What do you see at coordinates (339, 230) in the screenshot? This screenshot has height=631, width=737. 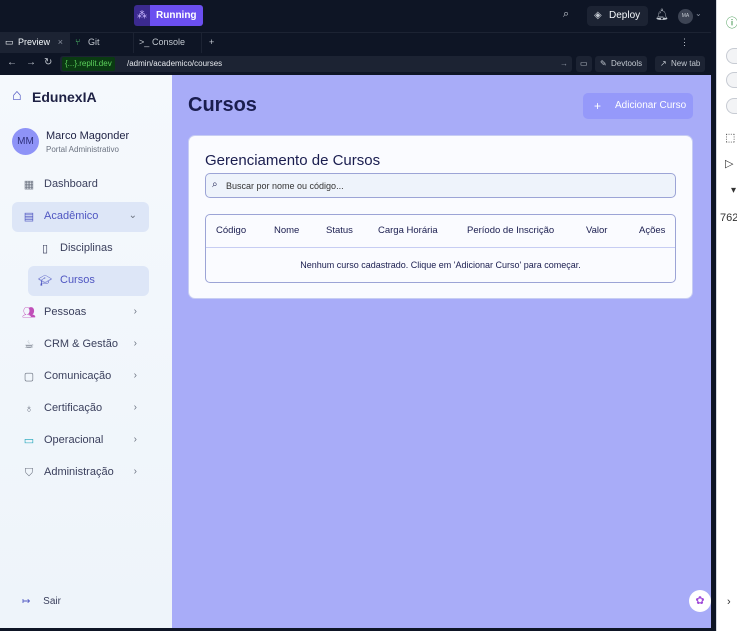 I see `column-header-status: Status` at bounding box center [339, 230].